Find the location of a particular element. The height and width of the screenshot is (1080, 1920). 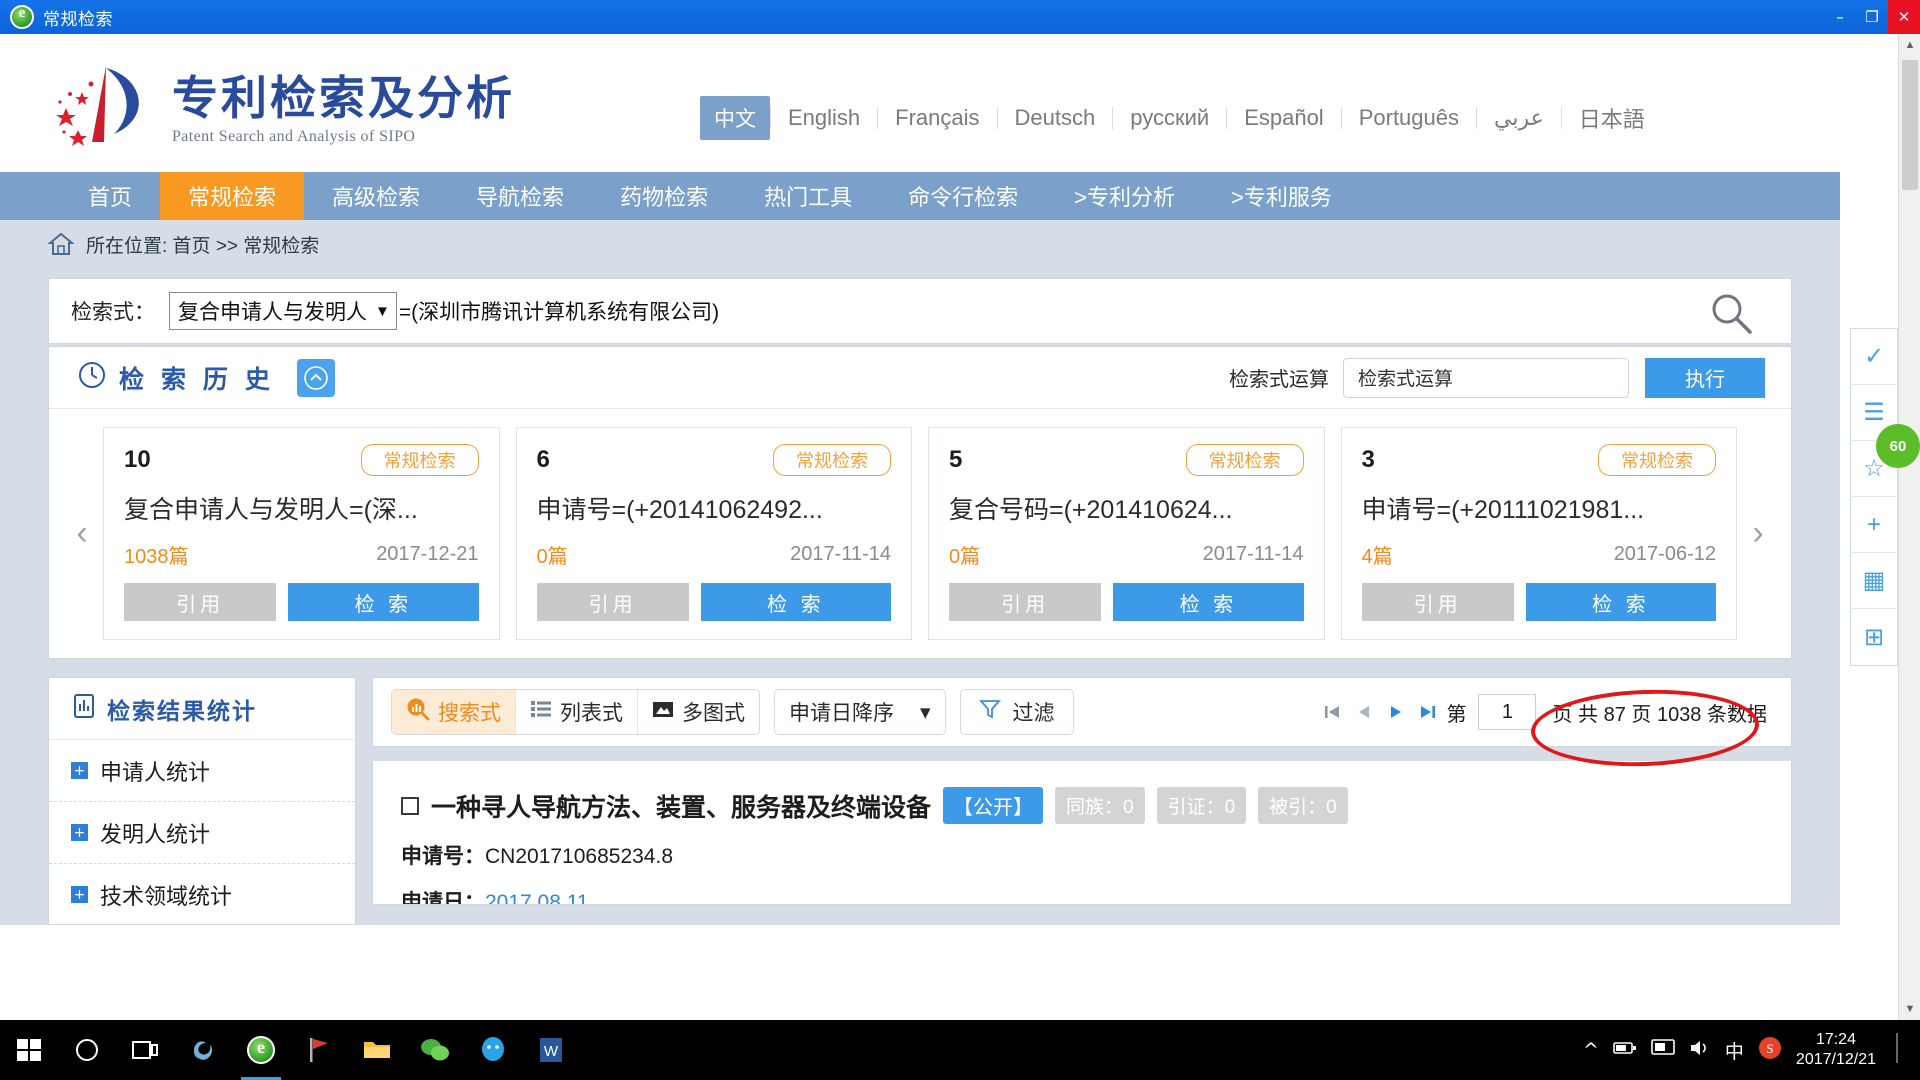

app-red-flag-icon is located at coordinates (319, 1050).